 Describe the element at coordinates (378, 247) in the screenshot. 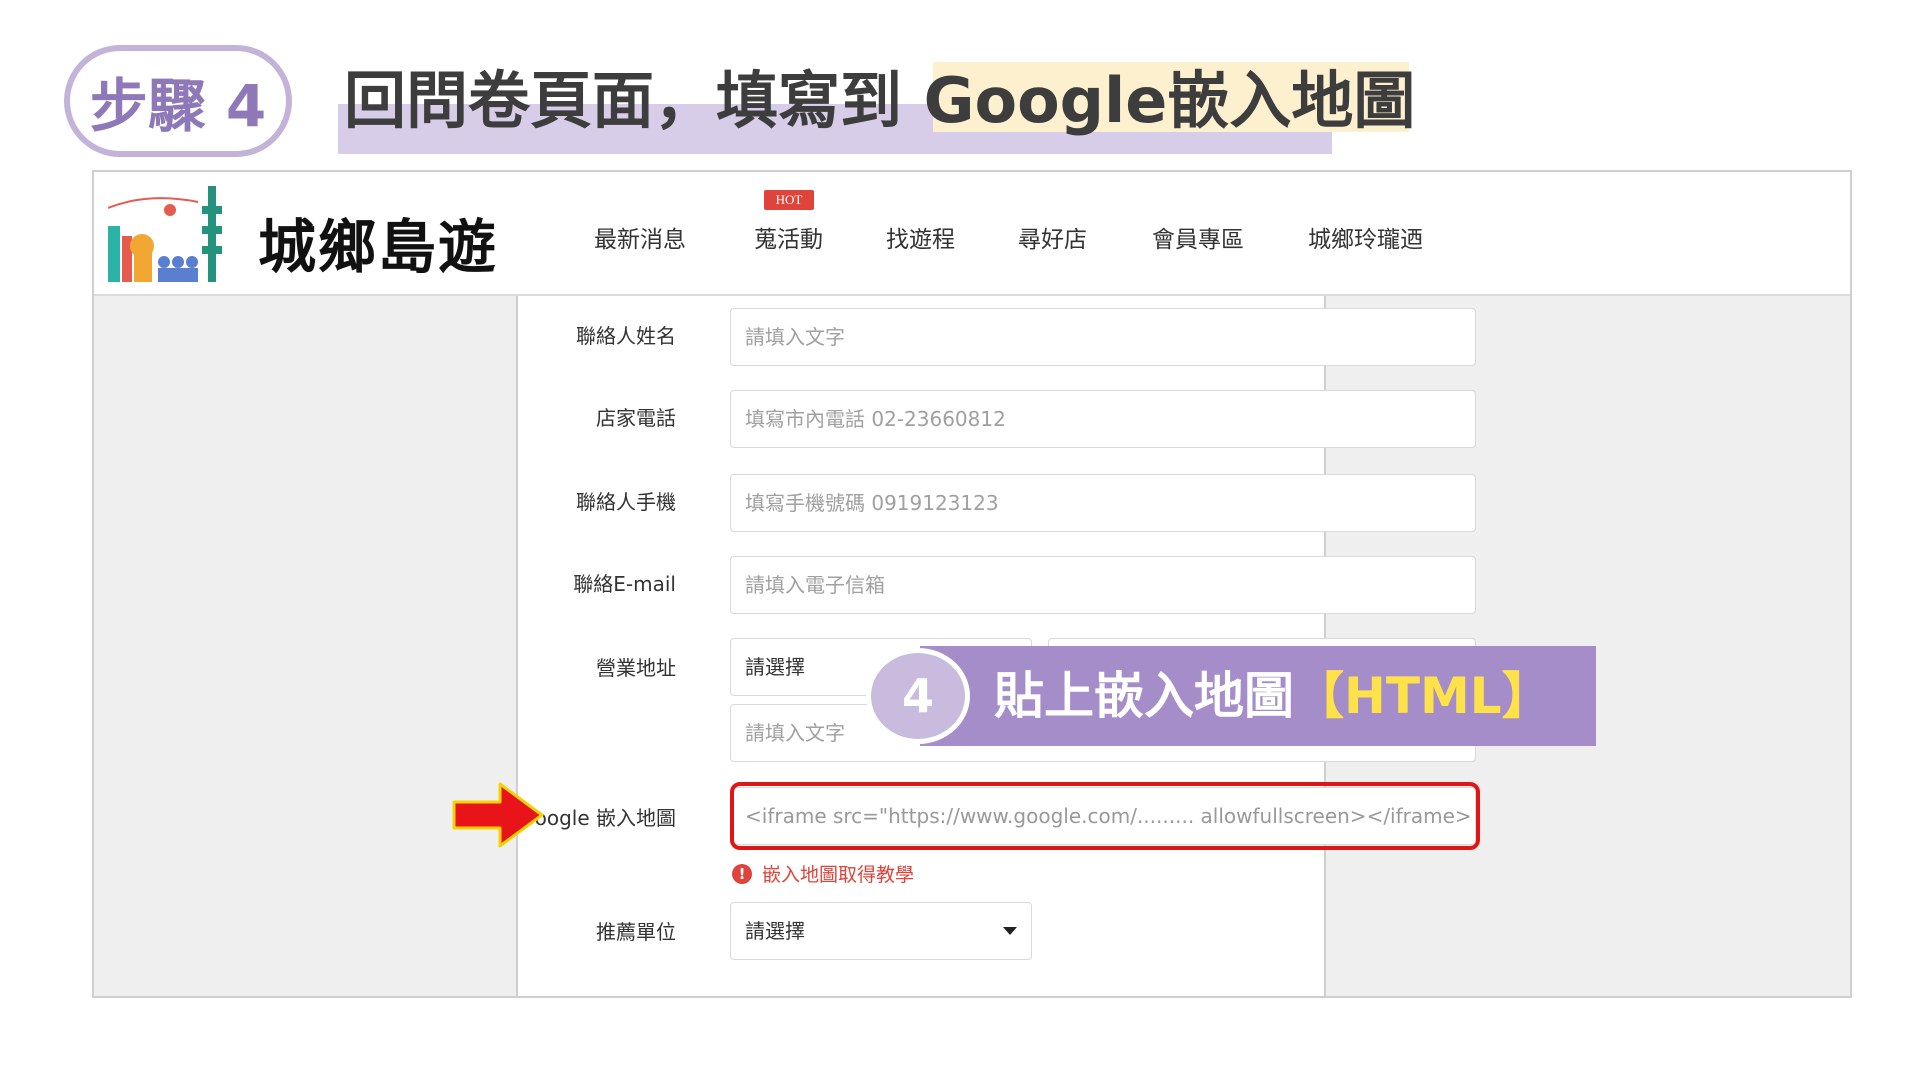

I see `logo-text: 城鄉島遊` at that location.